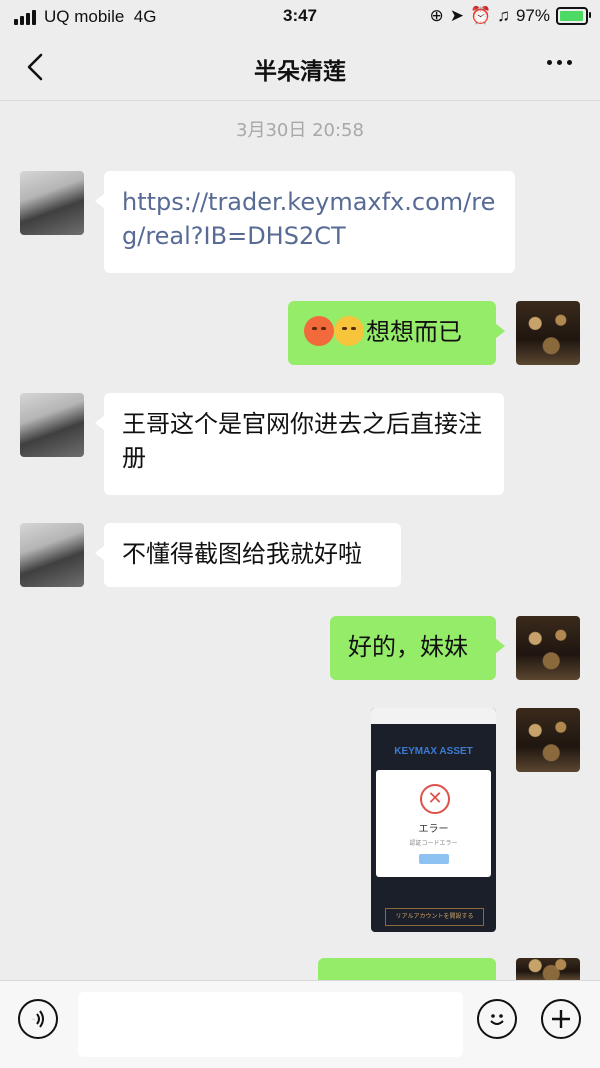 Image resolution: width=600 pixels, height=1068 pixels. I want to click on lock-rotation-icon: ⊕, so click(436, 15).